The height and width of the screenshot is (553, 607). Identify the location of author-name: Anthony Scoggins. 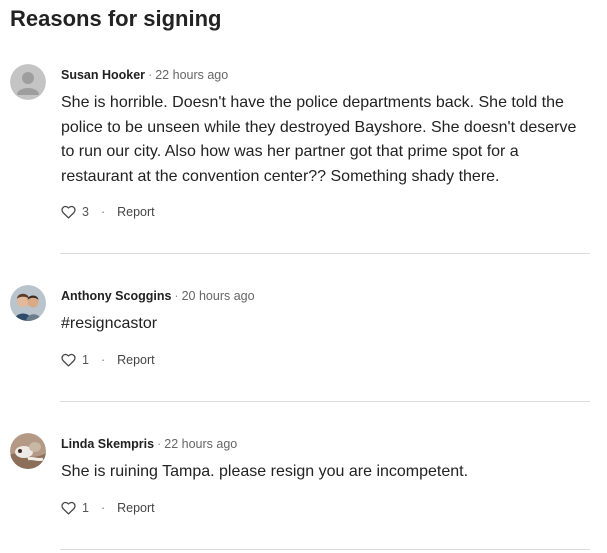
(116, 296).